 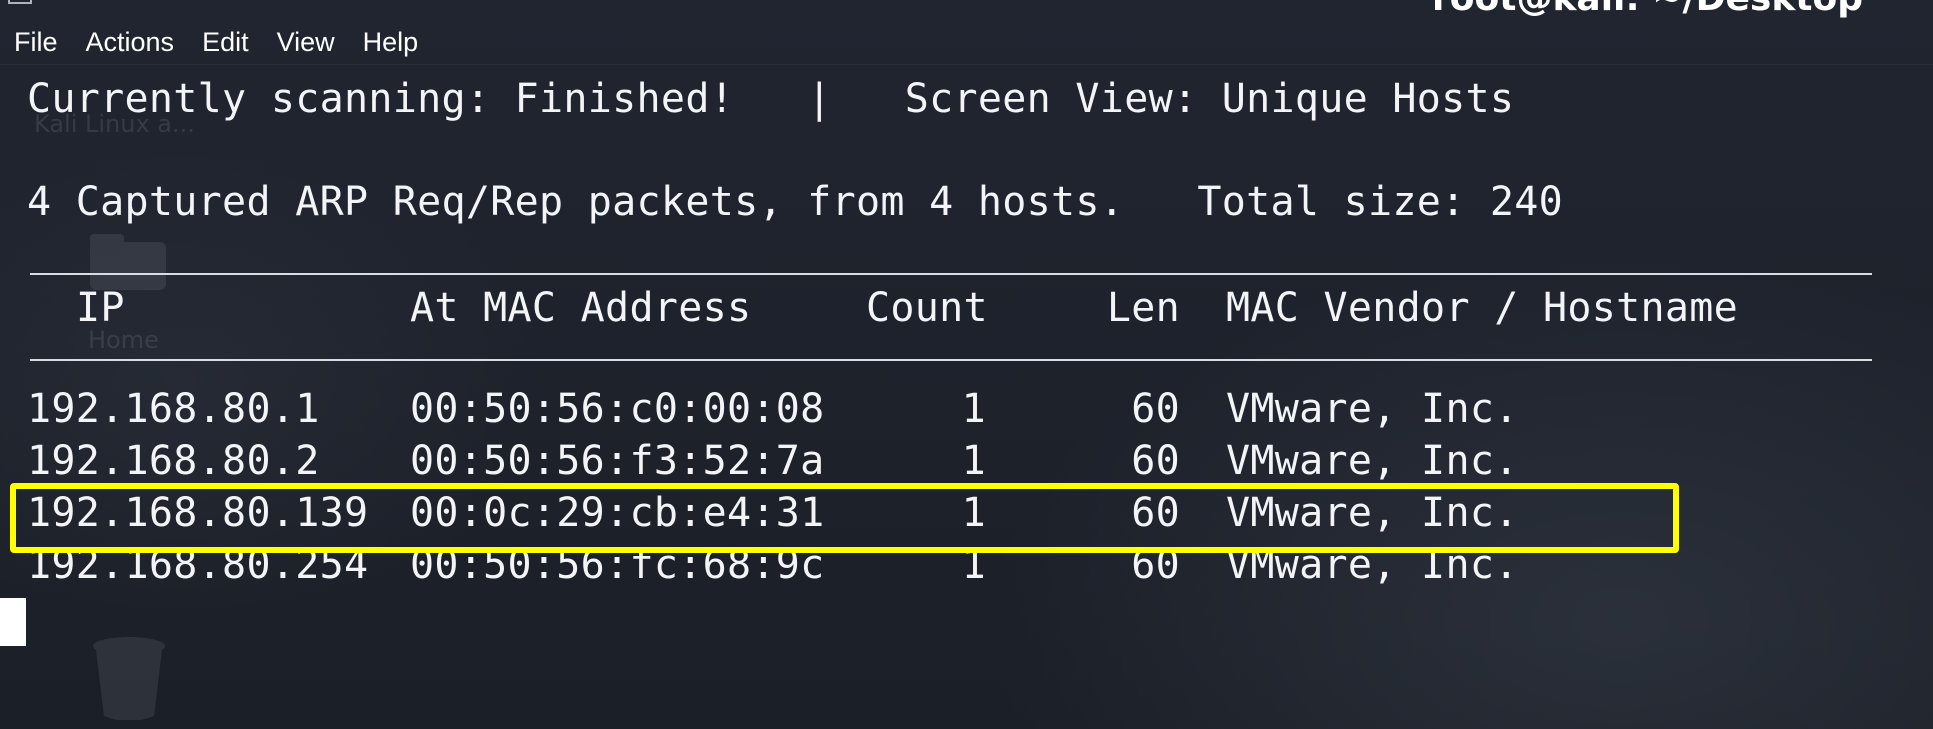 What do you see at coordinates (173, 461) in the screenshot?
I see `row-ip: 192.168.80.2` at bounding box center [173, 461].